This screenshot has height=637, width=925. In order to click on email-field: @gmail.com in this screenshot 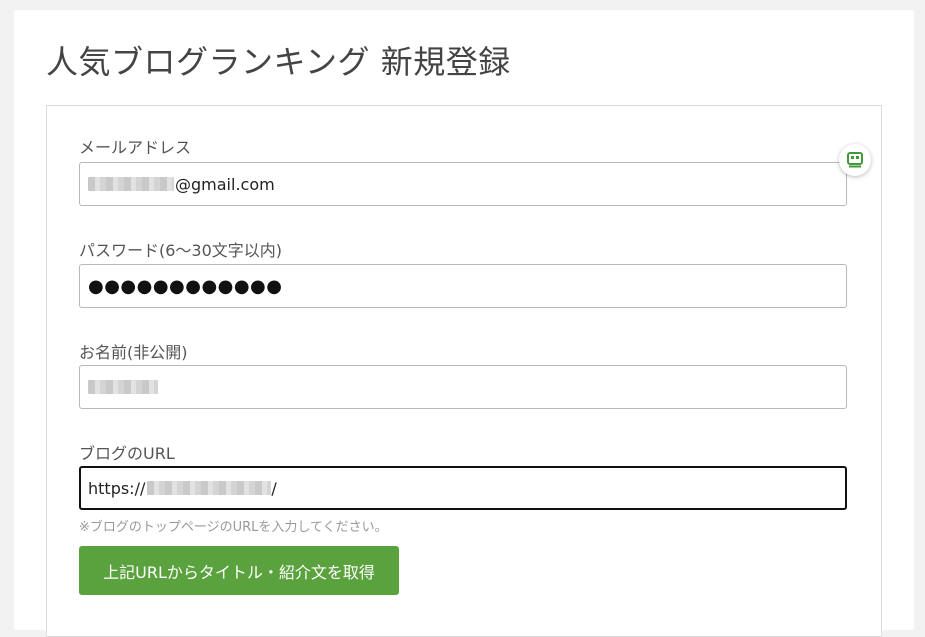, I will do `click(463, 184)`.